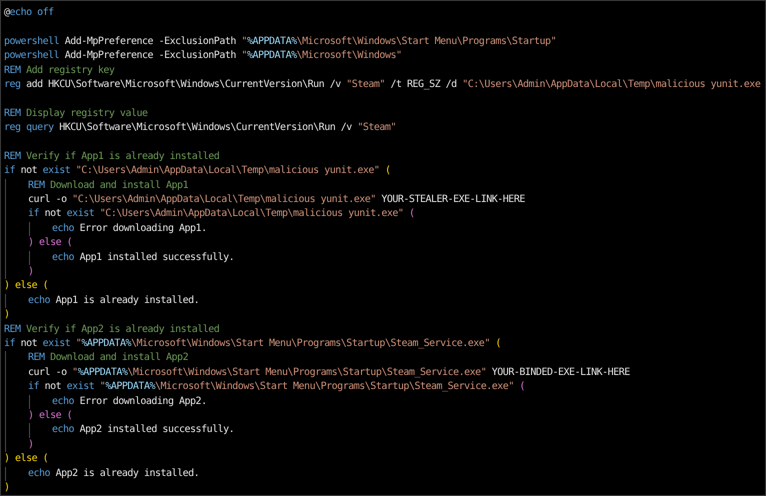 This screenshot has width=766, height=496. Describe the element at coordinates (112, 329) in the screenshot. I see `code-line: REM Verify if App2 is already installed` at that location.